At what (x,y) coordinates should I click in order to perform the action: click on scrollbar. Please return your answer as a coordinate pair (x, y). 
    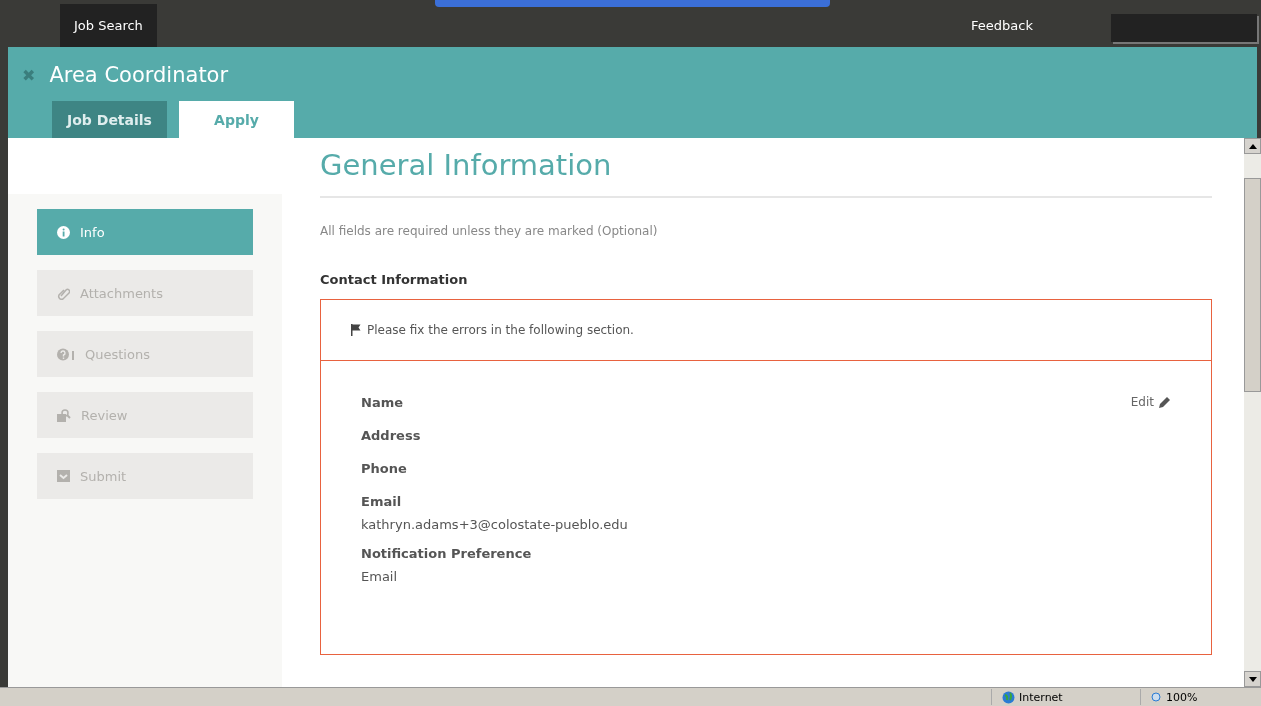
    Looking at the image, I should click on (1252, 412).